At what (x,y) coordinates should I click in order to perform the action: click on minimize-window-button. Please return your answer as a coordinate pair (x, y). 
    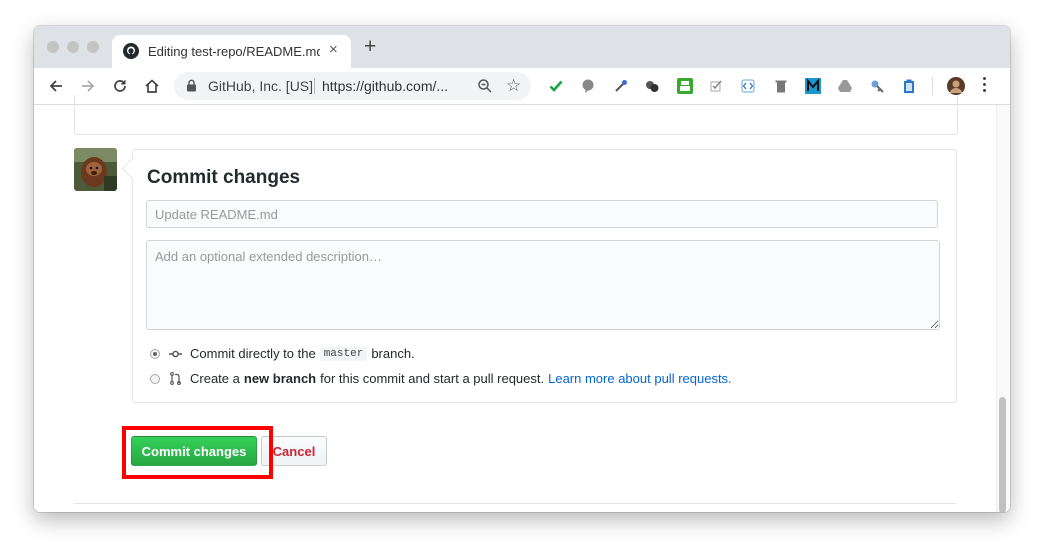
    Looking at the image, I should click on (73, 47).